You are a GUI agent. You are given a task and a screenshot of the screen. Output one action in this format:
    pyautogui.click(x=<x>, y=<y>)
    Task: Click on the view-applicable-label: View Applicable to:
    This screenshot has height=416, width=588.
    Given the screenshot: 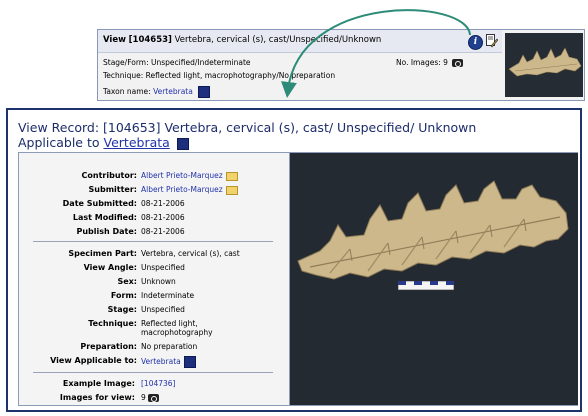 What is the action you would take?
    pyautogui.click(x=93, y=360)
    